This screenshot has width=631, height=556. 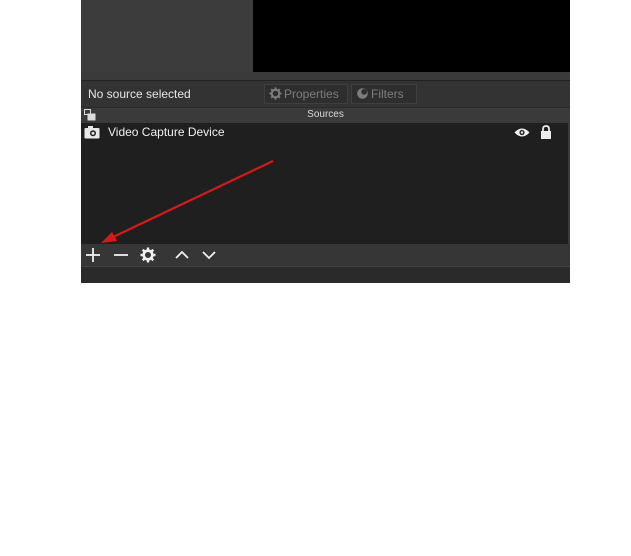 What do you see at coordinates (92, 132) in the screenshot?
I see `camera-icon` at bounding box center [92, 132].